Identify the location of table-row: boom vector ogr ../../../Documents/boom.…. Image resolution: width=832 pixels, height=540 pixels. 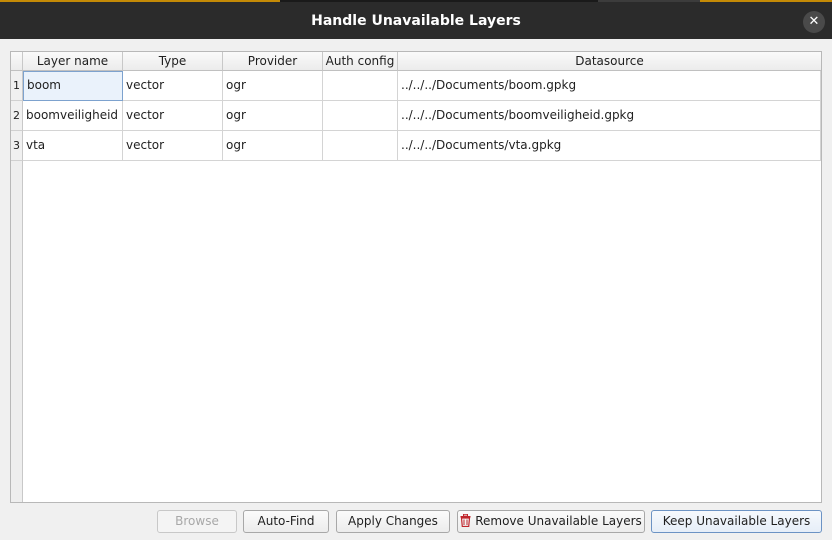
(422, 86).